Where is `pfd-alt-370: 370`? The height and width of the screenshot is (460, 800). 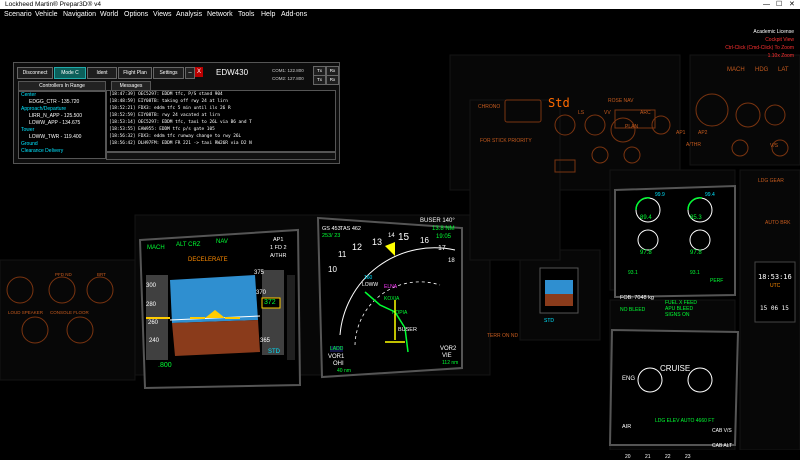
pfd-alt-370: 370 is located at coordinates (261, 293).